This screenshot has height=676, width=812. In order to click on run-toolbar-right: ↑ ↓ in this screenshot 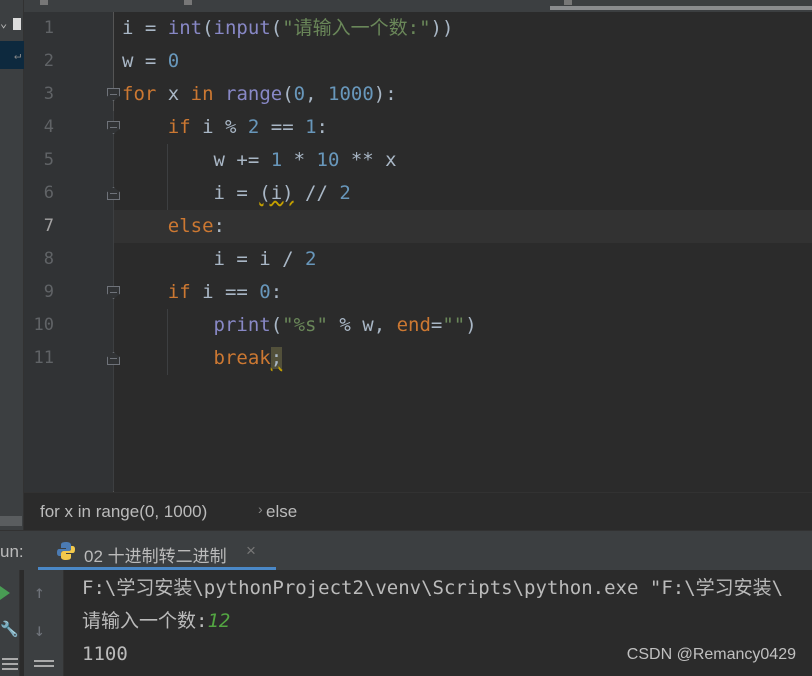, I will do `click(44, 623)`.